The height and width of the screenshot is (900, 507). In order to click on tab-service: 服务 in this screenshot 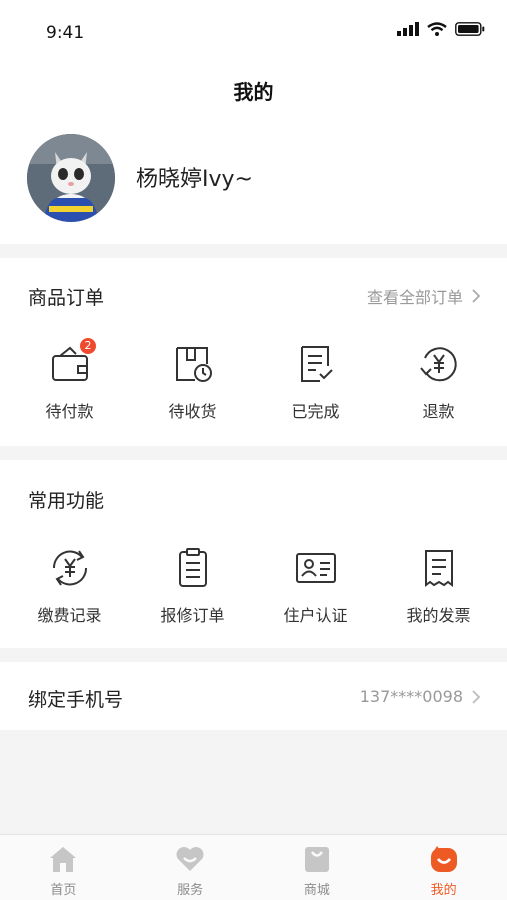, I will do `click(190, 867)`.